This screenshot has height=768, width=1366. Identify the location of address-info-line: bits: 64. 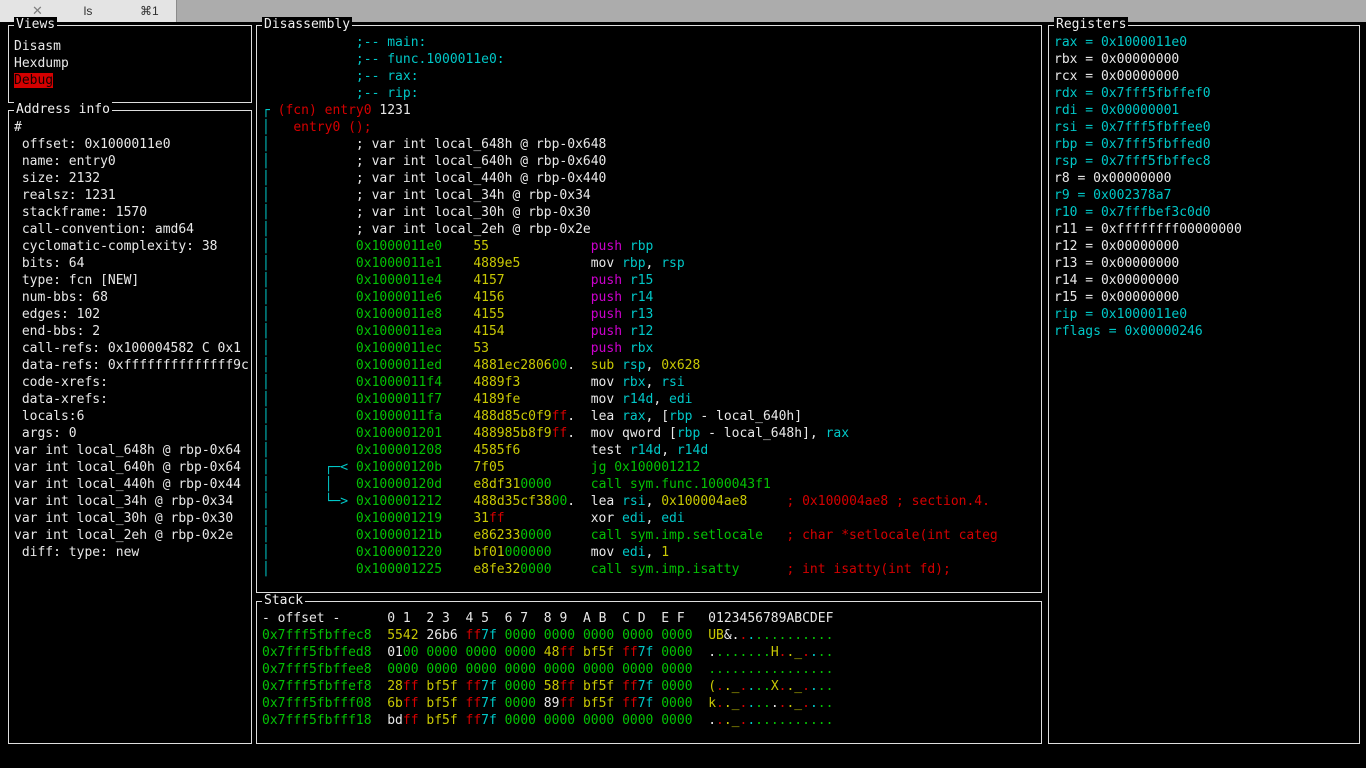
(49, 263).